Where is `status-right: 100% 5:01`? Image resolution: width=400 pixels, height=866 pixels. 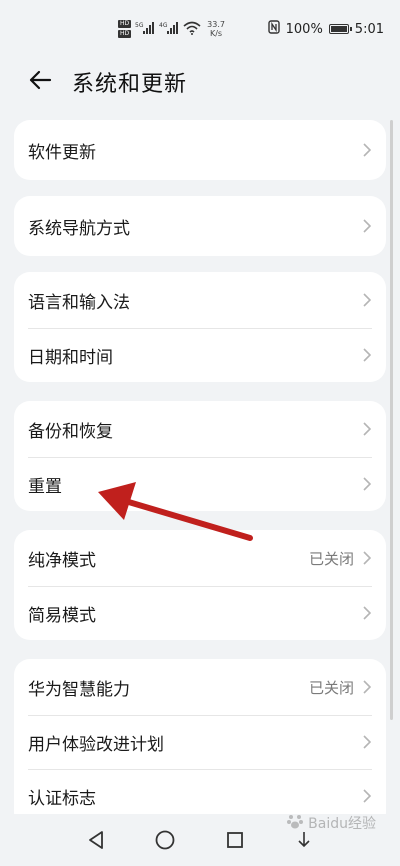 status-right: 100% 5:01 is located at coordinates (325, 29).